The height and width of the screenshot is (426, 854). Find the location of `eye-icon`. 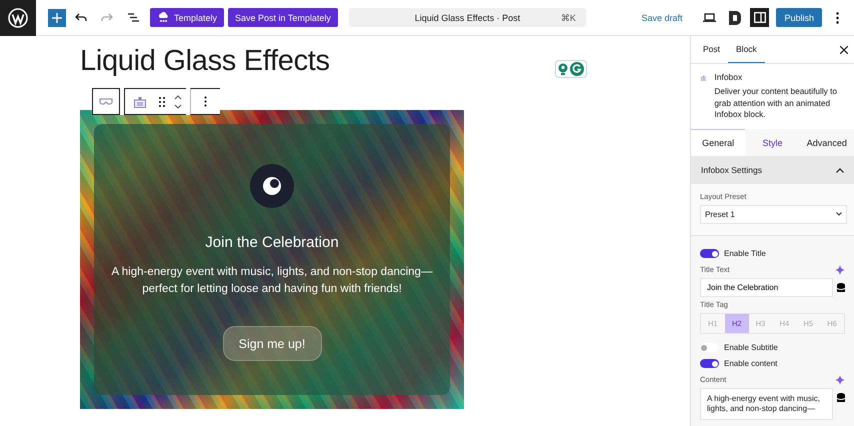

eye-icon is located at coordinates (272, 186).